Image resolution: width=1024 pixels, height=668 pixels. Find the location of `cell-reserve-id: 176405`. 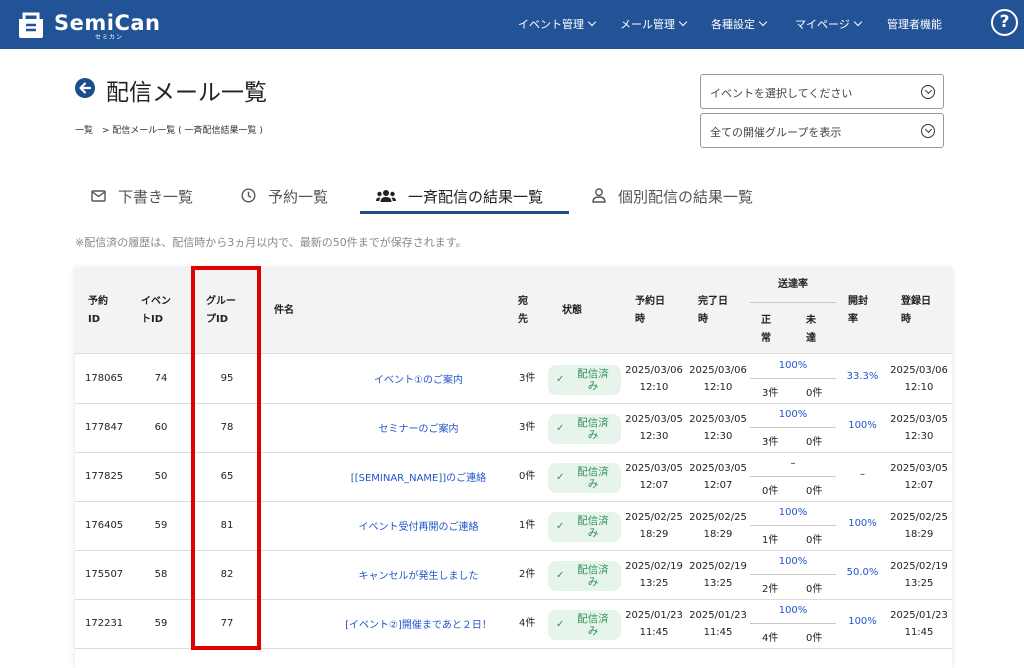

cell-reserve-id: 176405 is located at coordinates (104, 525).